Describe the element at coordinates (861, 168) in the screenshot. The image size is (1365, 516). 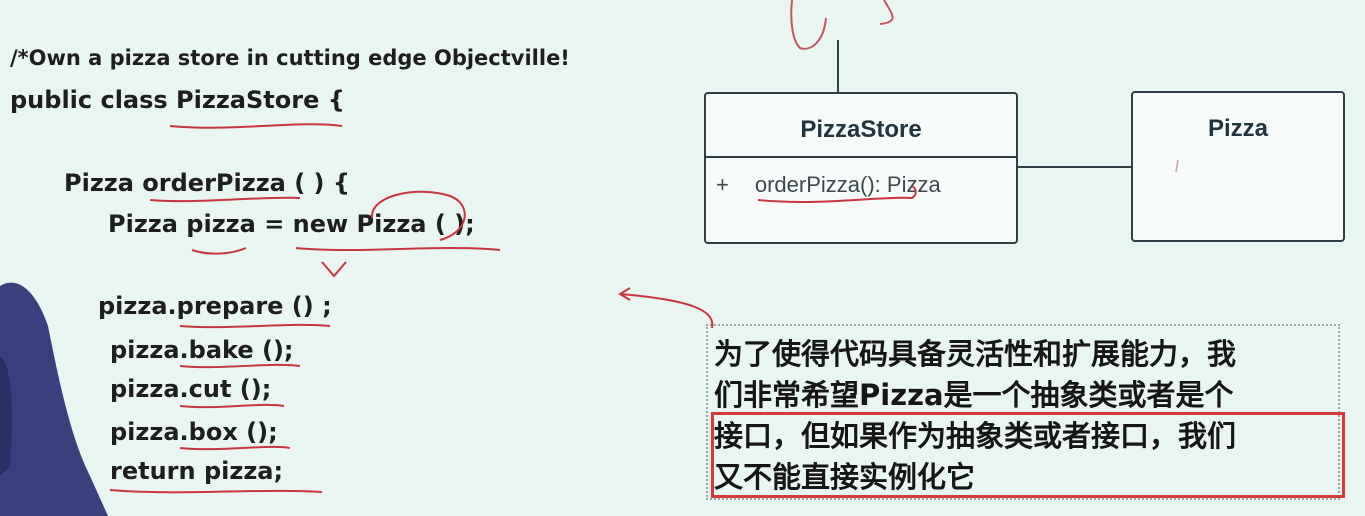
I see `uml-class-pizzastore: PizzaStore + orderPizza(): Pizza` at that location.